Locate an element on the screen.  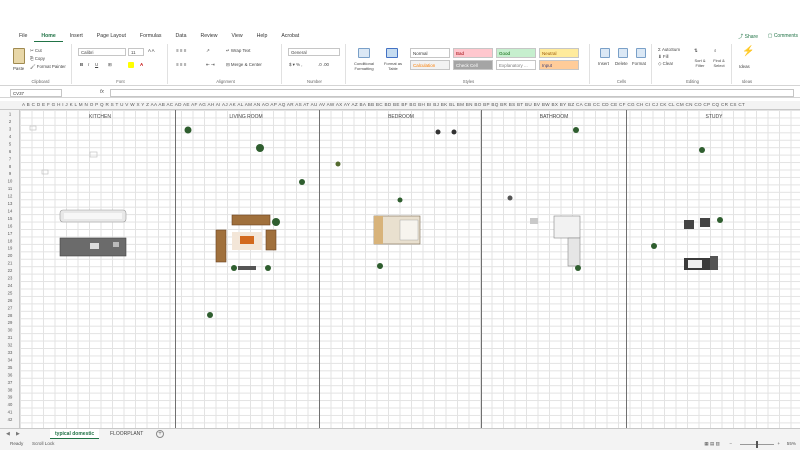
tab-help: Help is located at coordinates (262, 36).